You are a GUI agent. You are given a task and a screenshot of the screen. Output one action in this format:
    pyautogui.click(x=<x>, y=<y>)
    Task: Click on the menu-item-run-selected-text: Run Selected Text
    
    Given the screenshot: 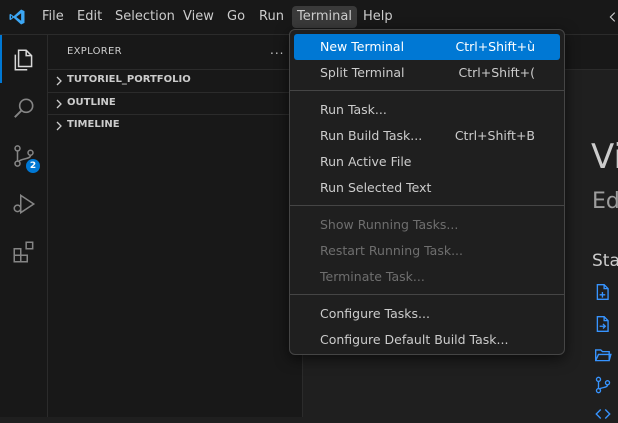 What is the action you would take?
    pyautogui.click(x=427, y=188)
    